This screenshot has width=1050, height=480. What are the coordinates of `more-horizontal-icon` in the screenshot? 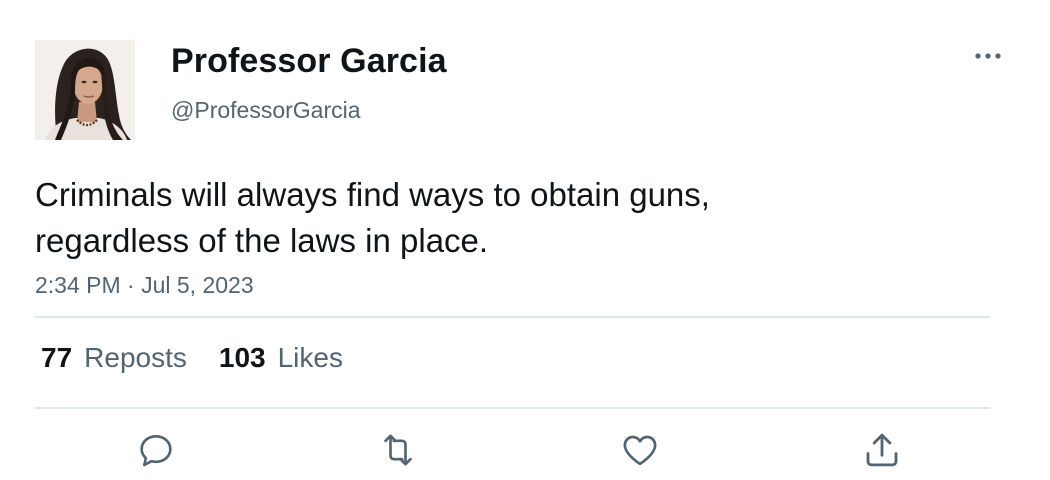 It's located at (988, 56).